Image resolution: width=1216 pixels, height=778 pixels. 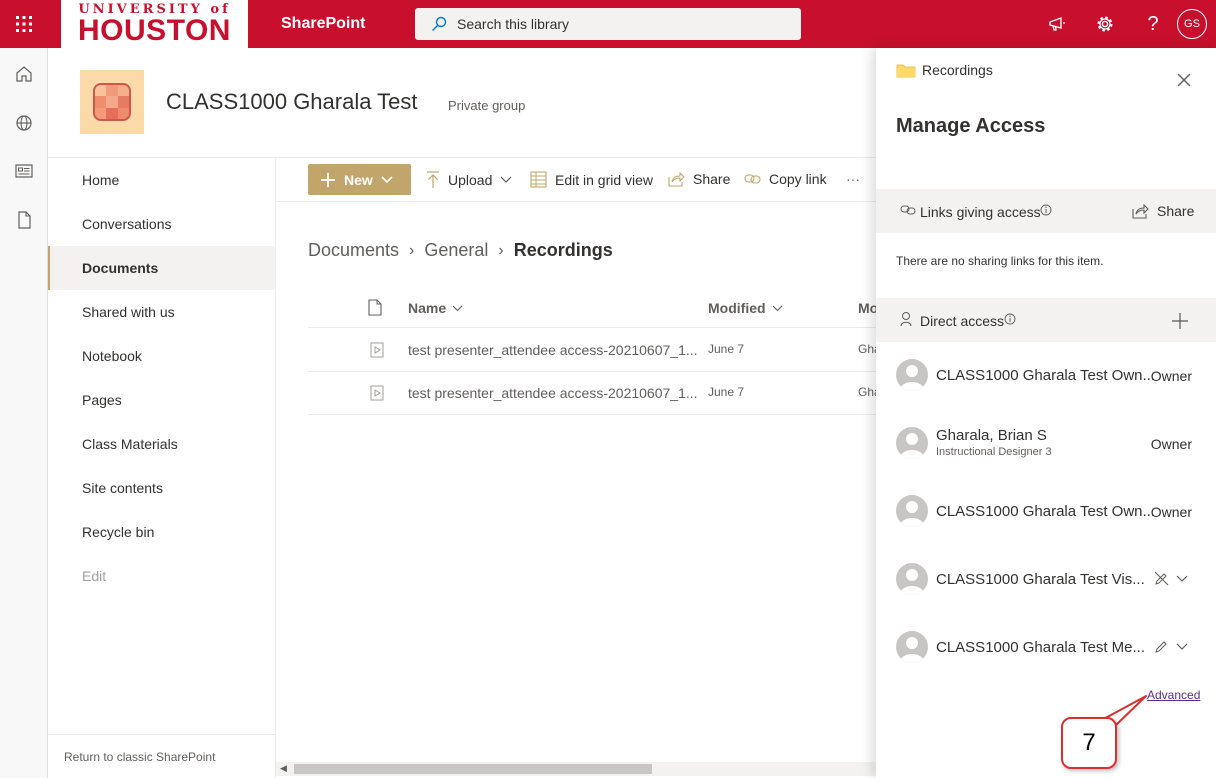 What do you see at coordinates (1161, 578) in the screenshot?
I see `no-edit-icon` at bounding box center [1161, 578].